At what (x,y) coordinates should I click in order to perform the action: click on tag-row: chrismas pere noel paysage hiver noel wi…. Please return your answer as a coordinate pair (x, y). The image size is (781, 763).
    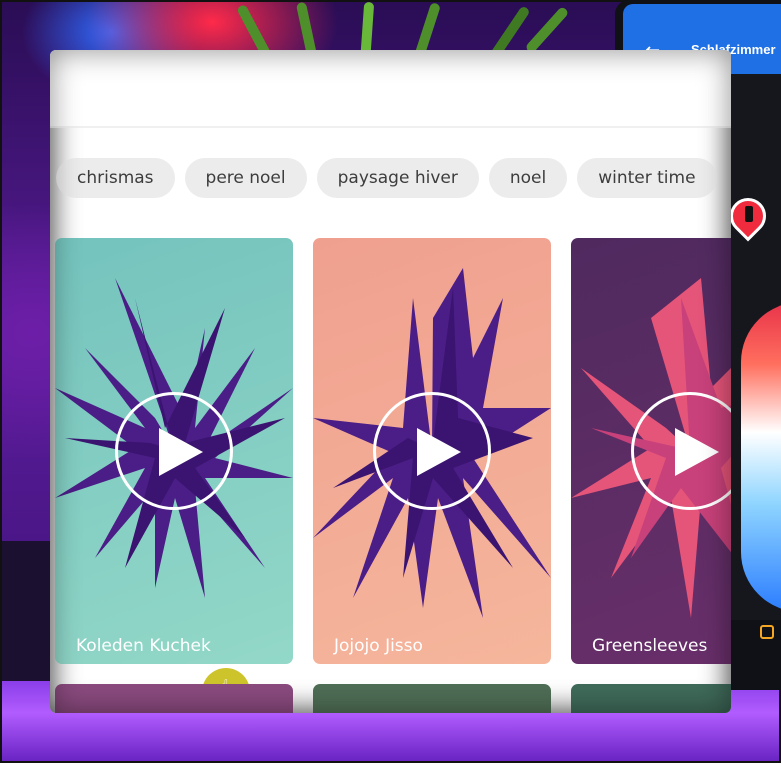
    Looking at the image, I should click on (386, 178).